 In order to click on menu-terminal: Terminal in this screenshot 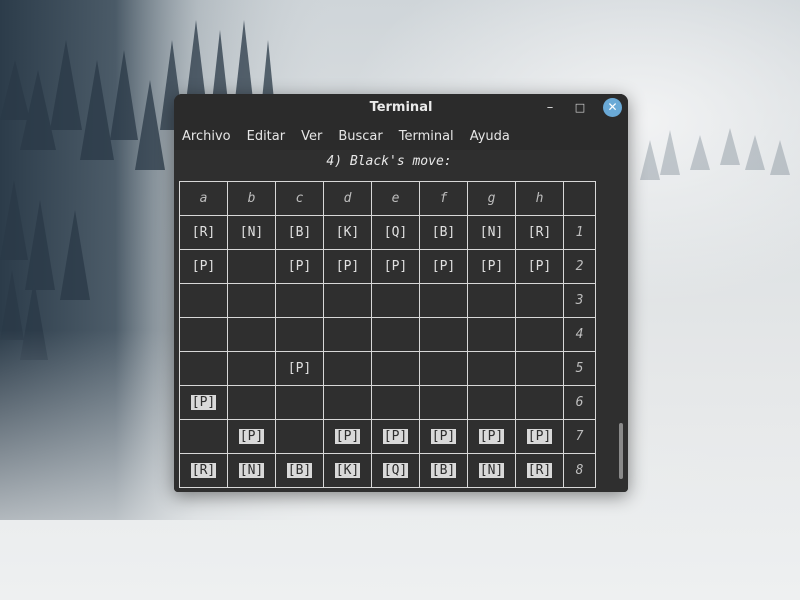, I will do `click(426, 136)`.